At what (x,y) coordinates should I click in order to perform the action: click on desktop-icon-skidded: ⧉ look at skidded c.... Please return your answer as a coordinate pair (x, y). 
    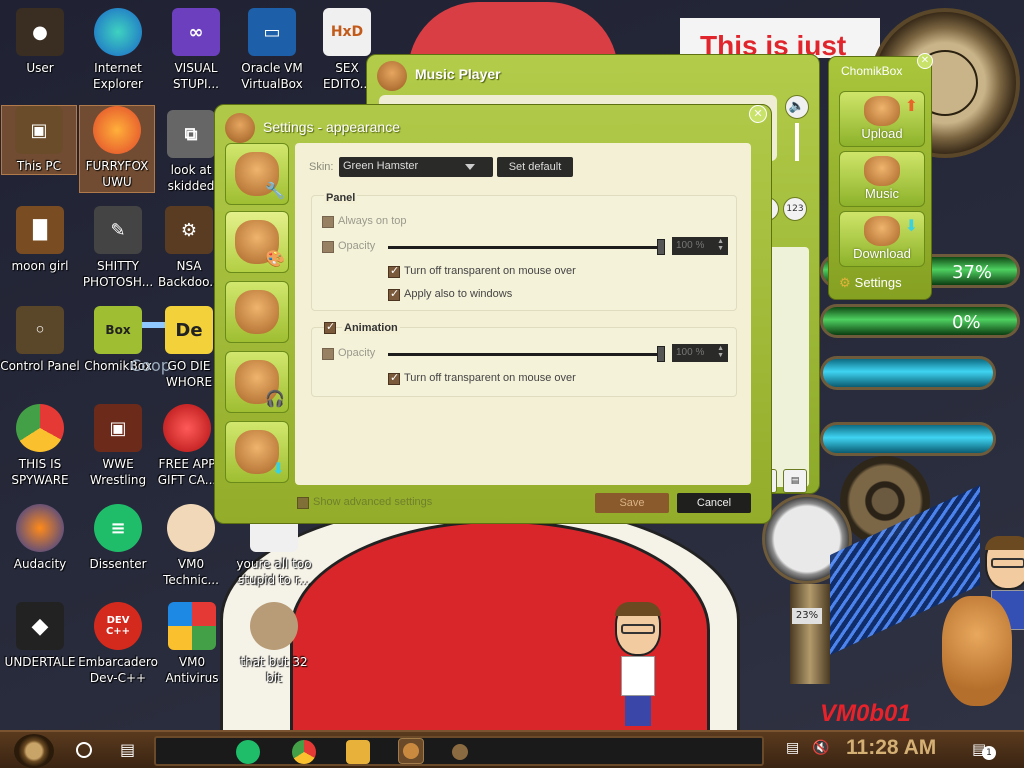
    Looking at the image, I should click on (191, 152).